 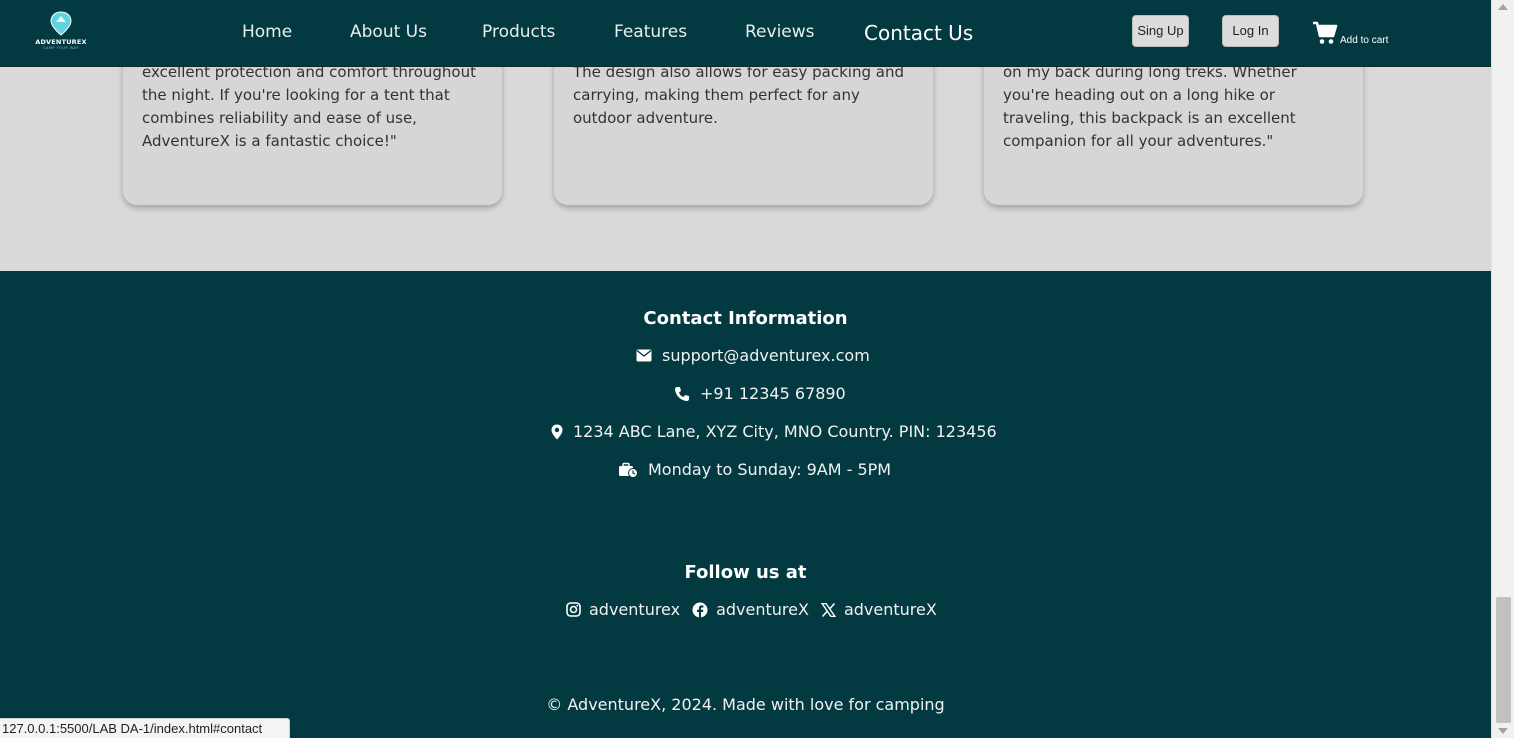 I want to click on contact-title: Contact Information, so click(x=745, y=318).